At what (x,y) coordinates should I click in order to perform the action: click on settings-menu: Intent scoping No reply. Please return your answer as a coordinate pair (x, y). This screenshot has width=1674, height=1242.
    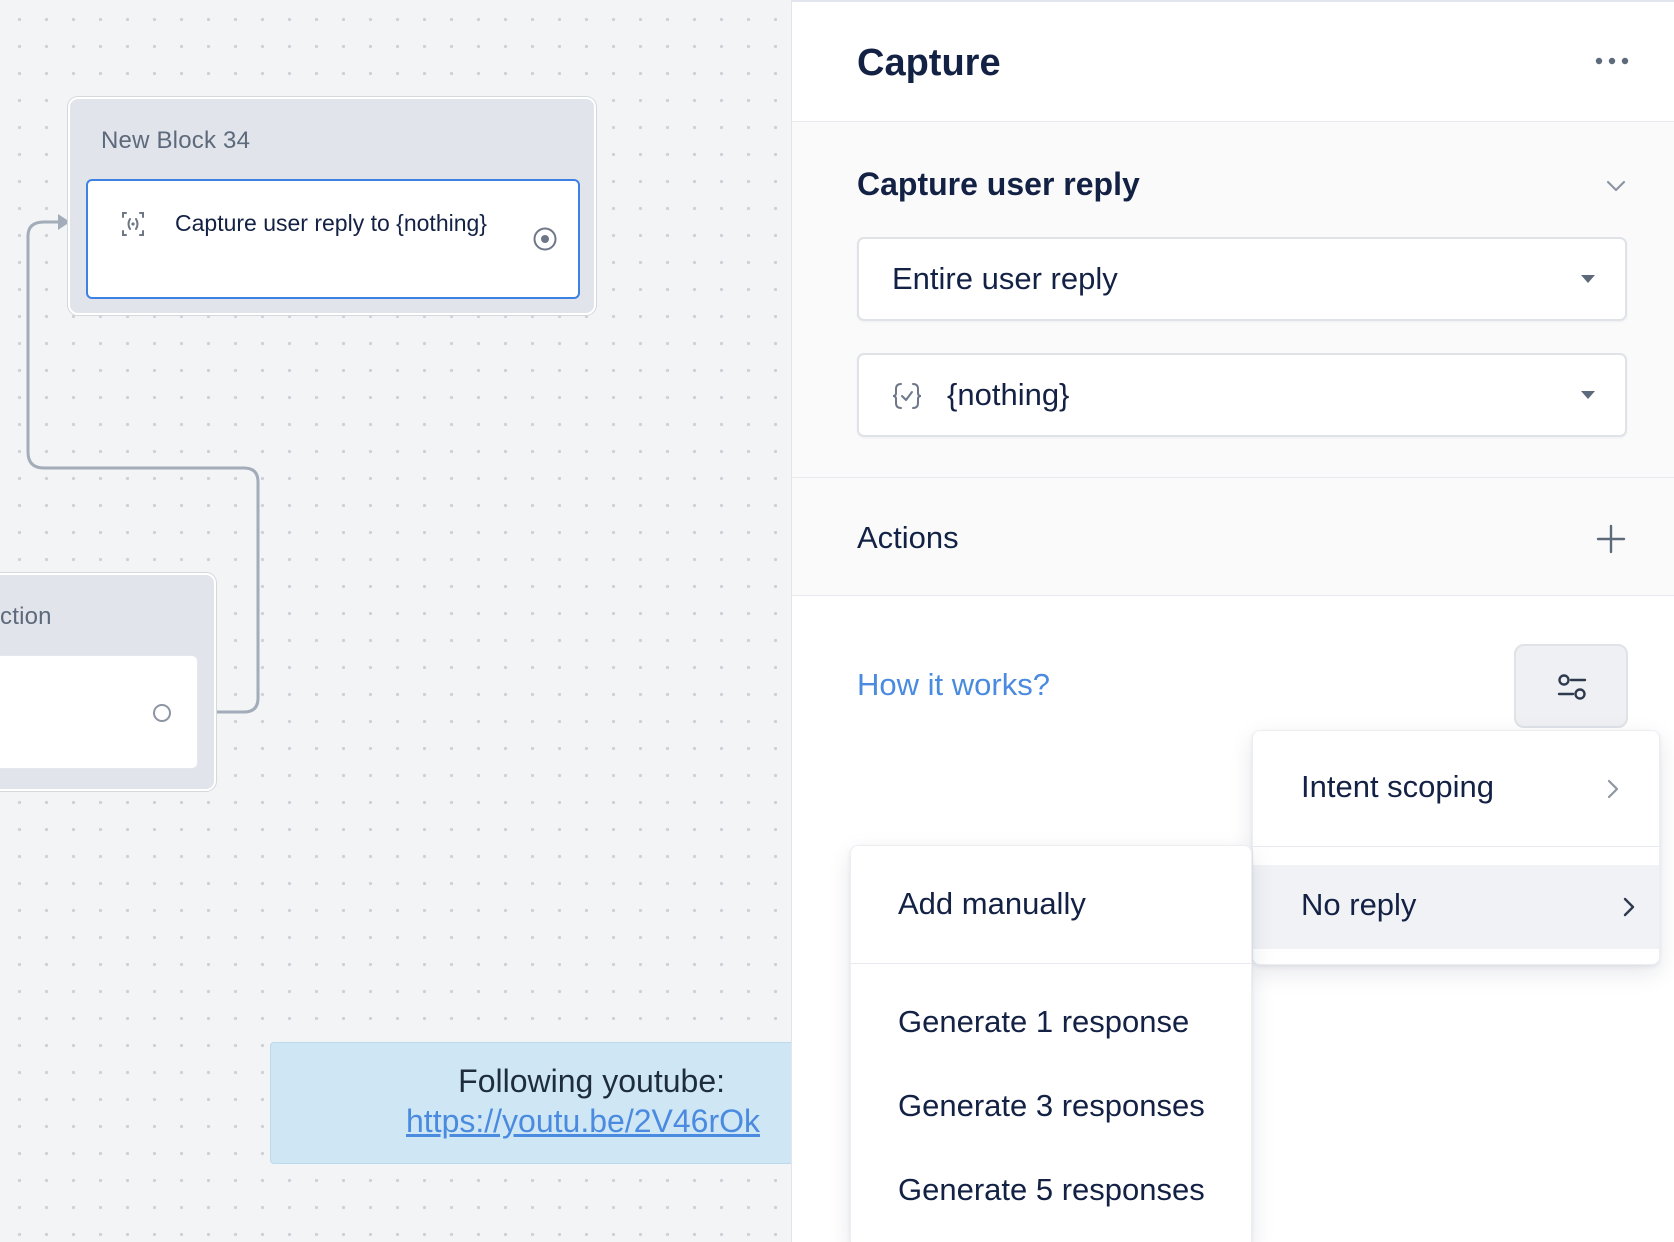
    Looking at the image, I should click on (1456, 847).